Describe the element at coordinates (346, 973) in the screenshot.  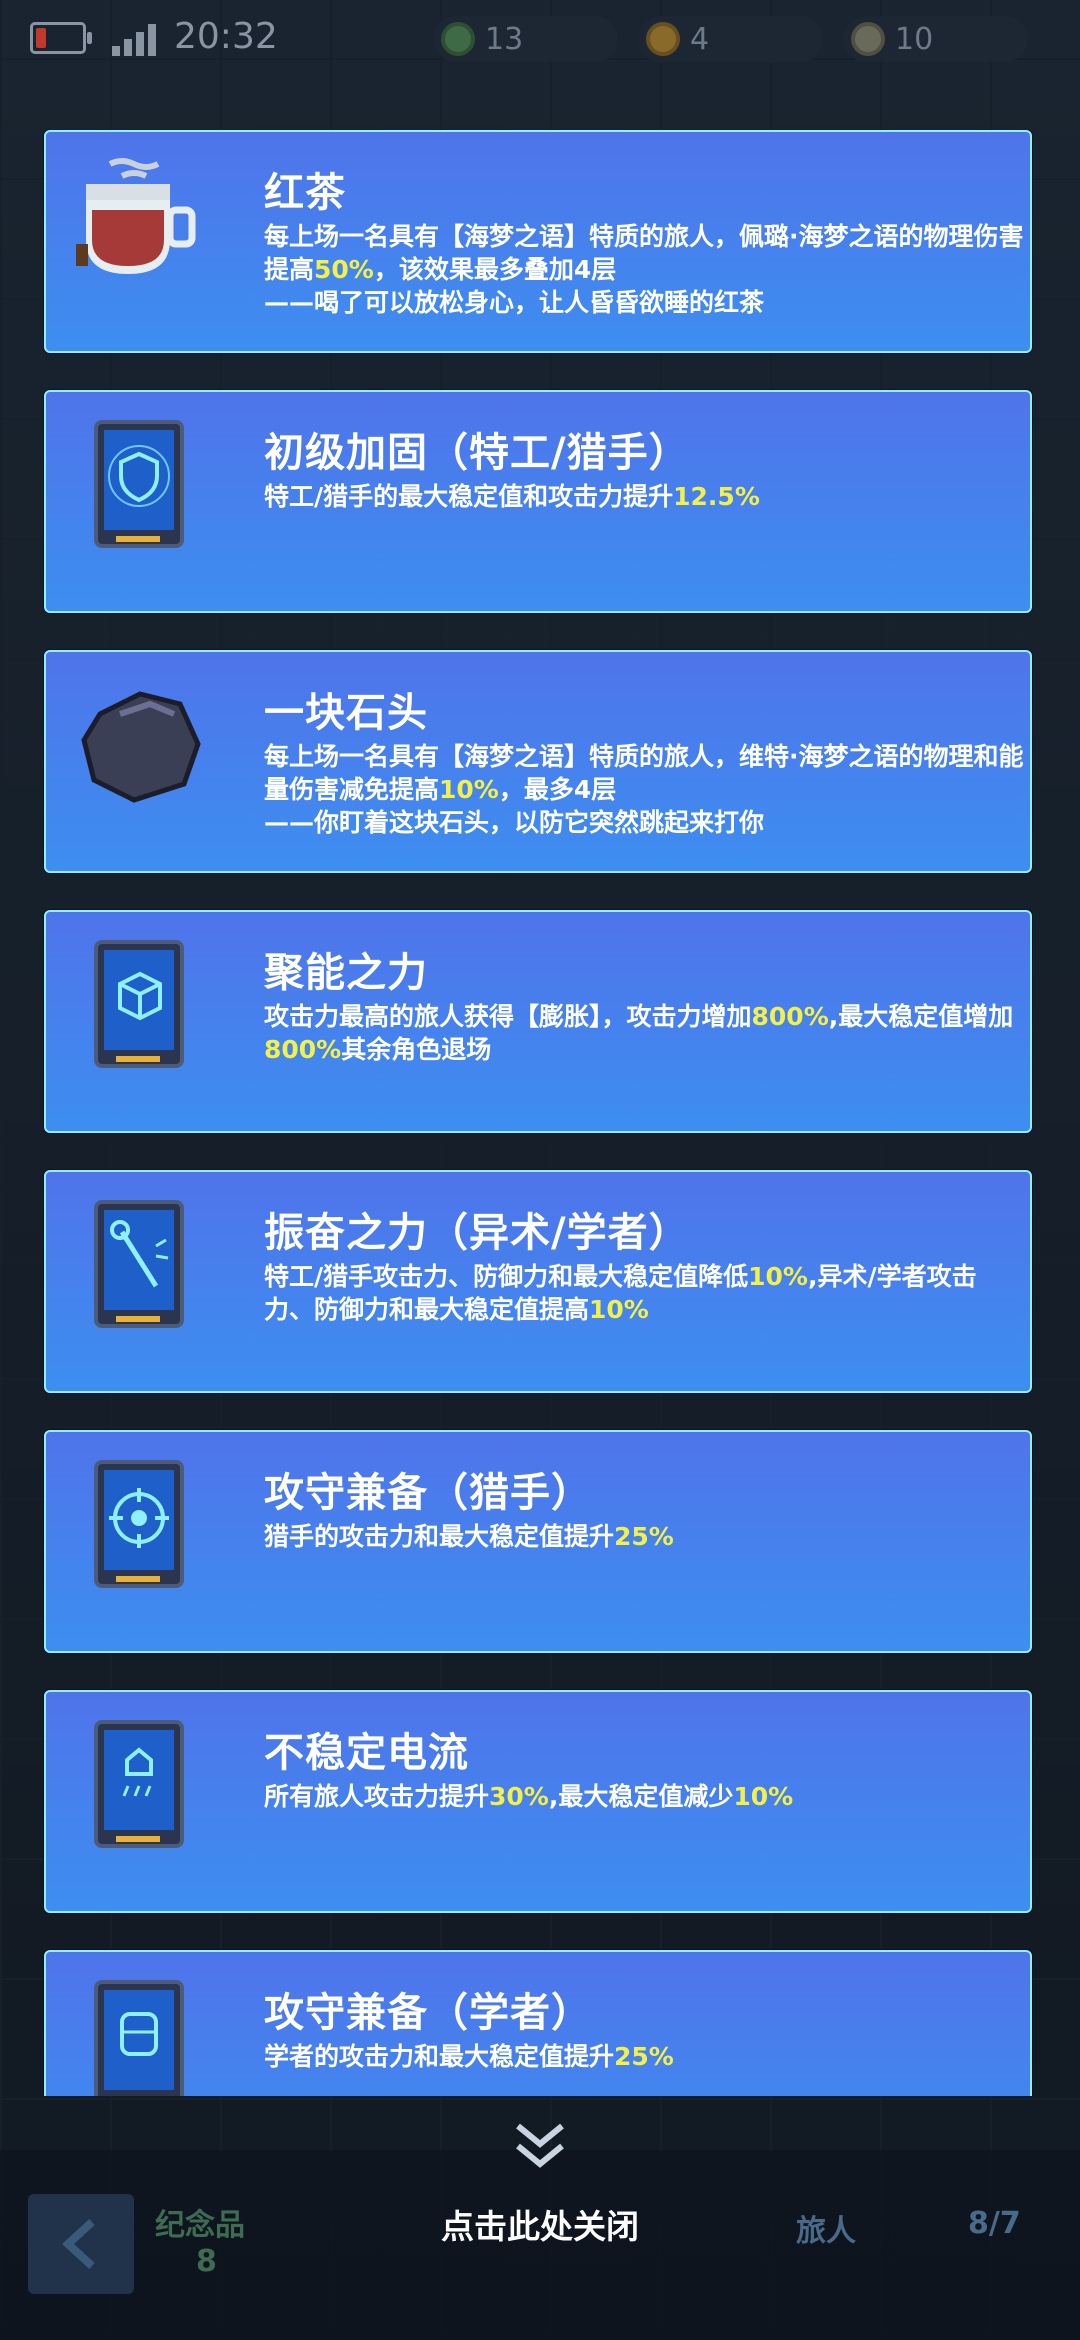
I see `card-title: 聚能之力` at that location.